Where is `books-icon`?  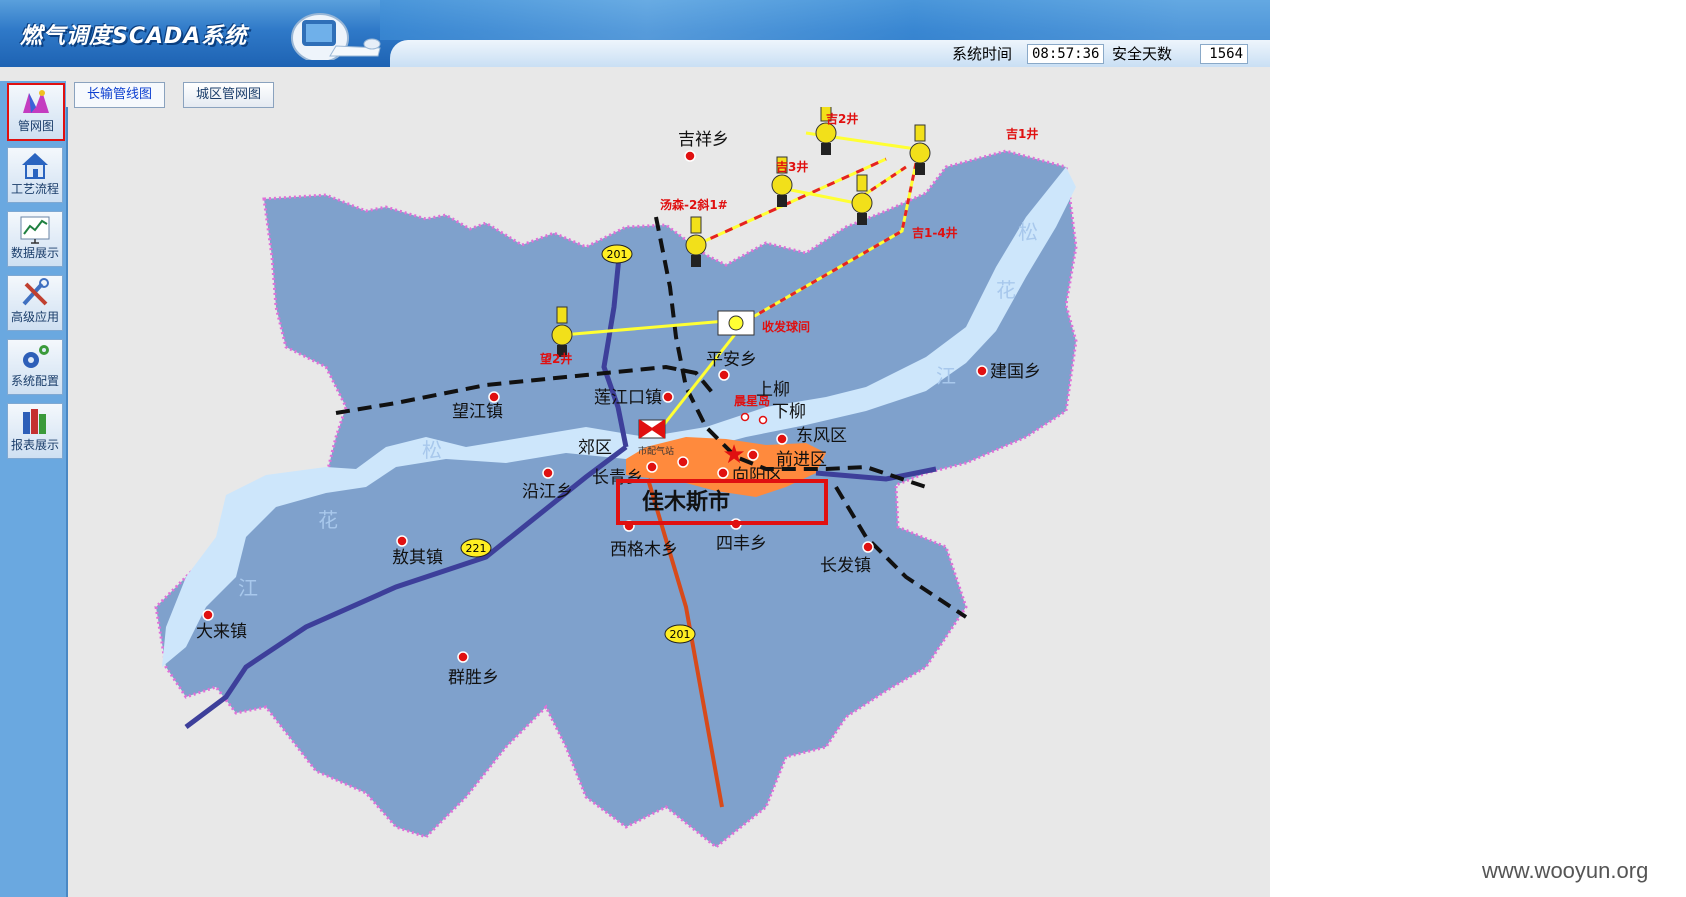 books-icon is located at coordinates (34, 421).